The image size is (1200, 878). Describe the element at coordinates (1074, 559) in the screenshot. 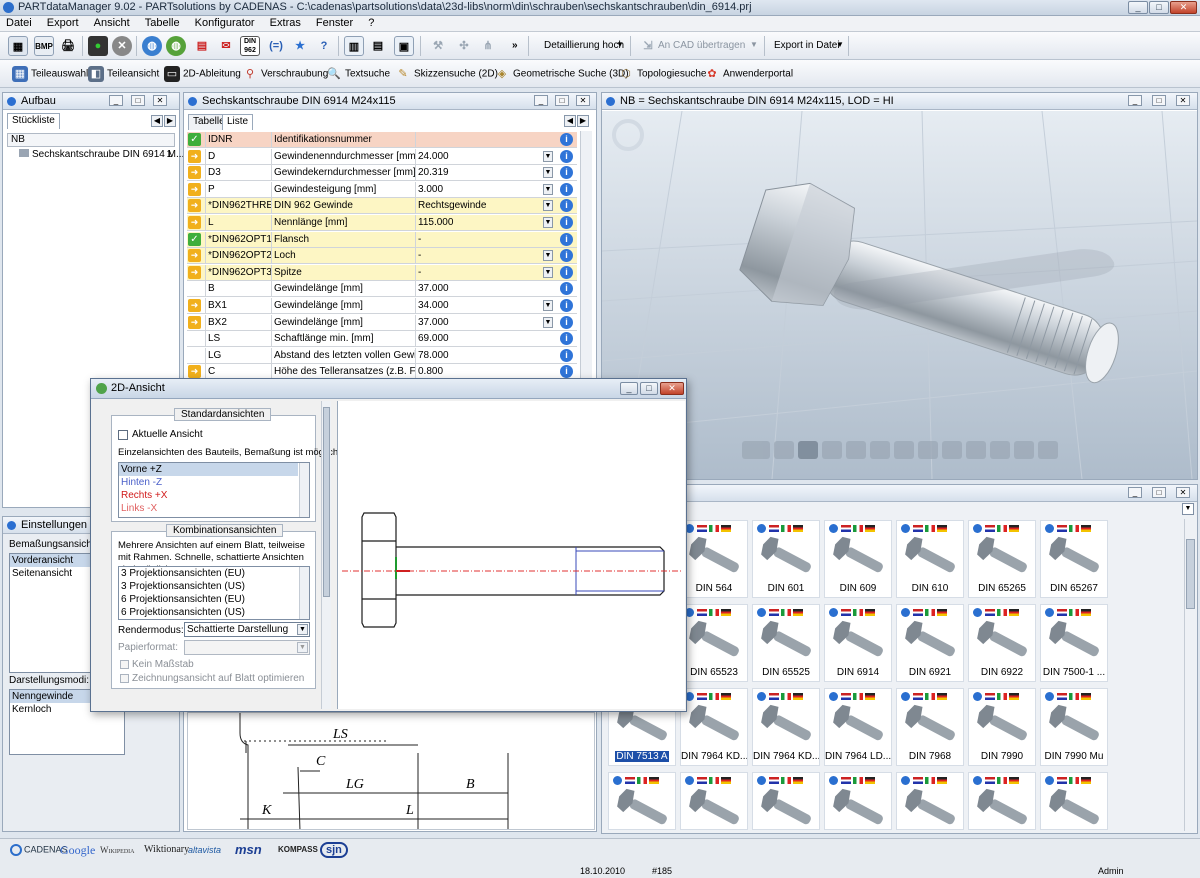

I see `catalog-item: DIN 65267` at that location.